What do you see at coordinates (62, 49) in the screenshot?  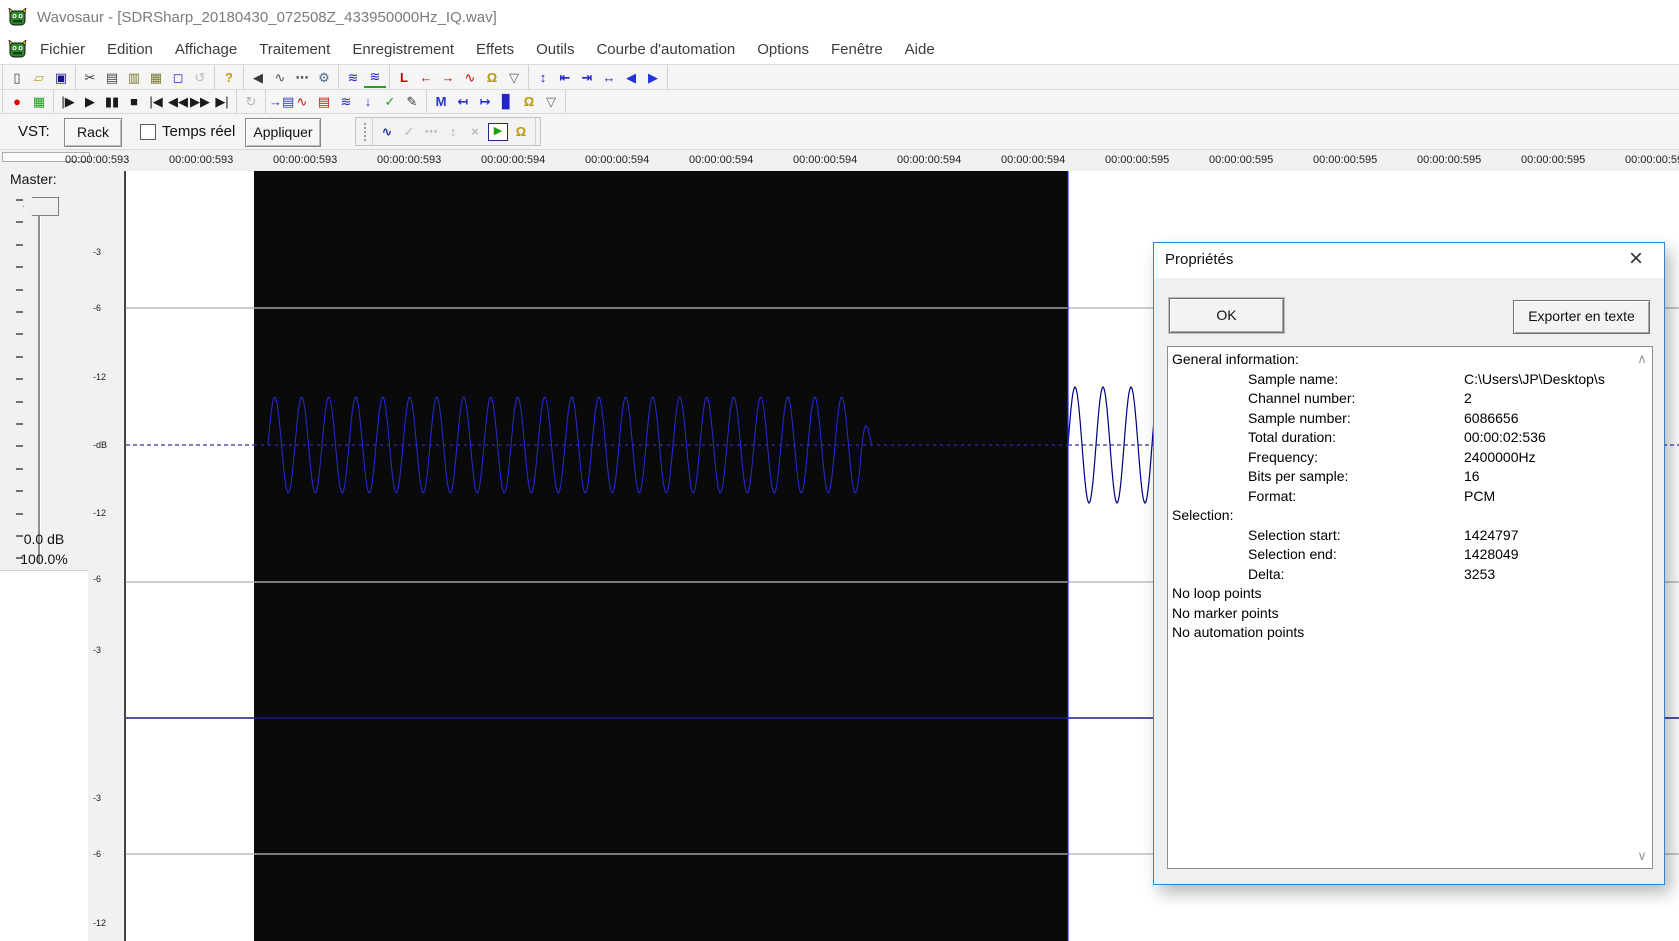 I see `menu-item-fichier: Fichier` at bounding box center [62, 49].